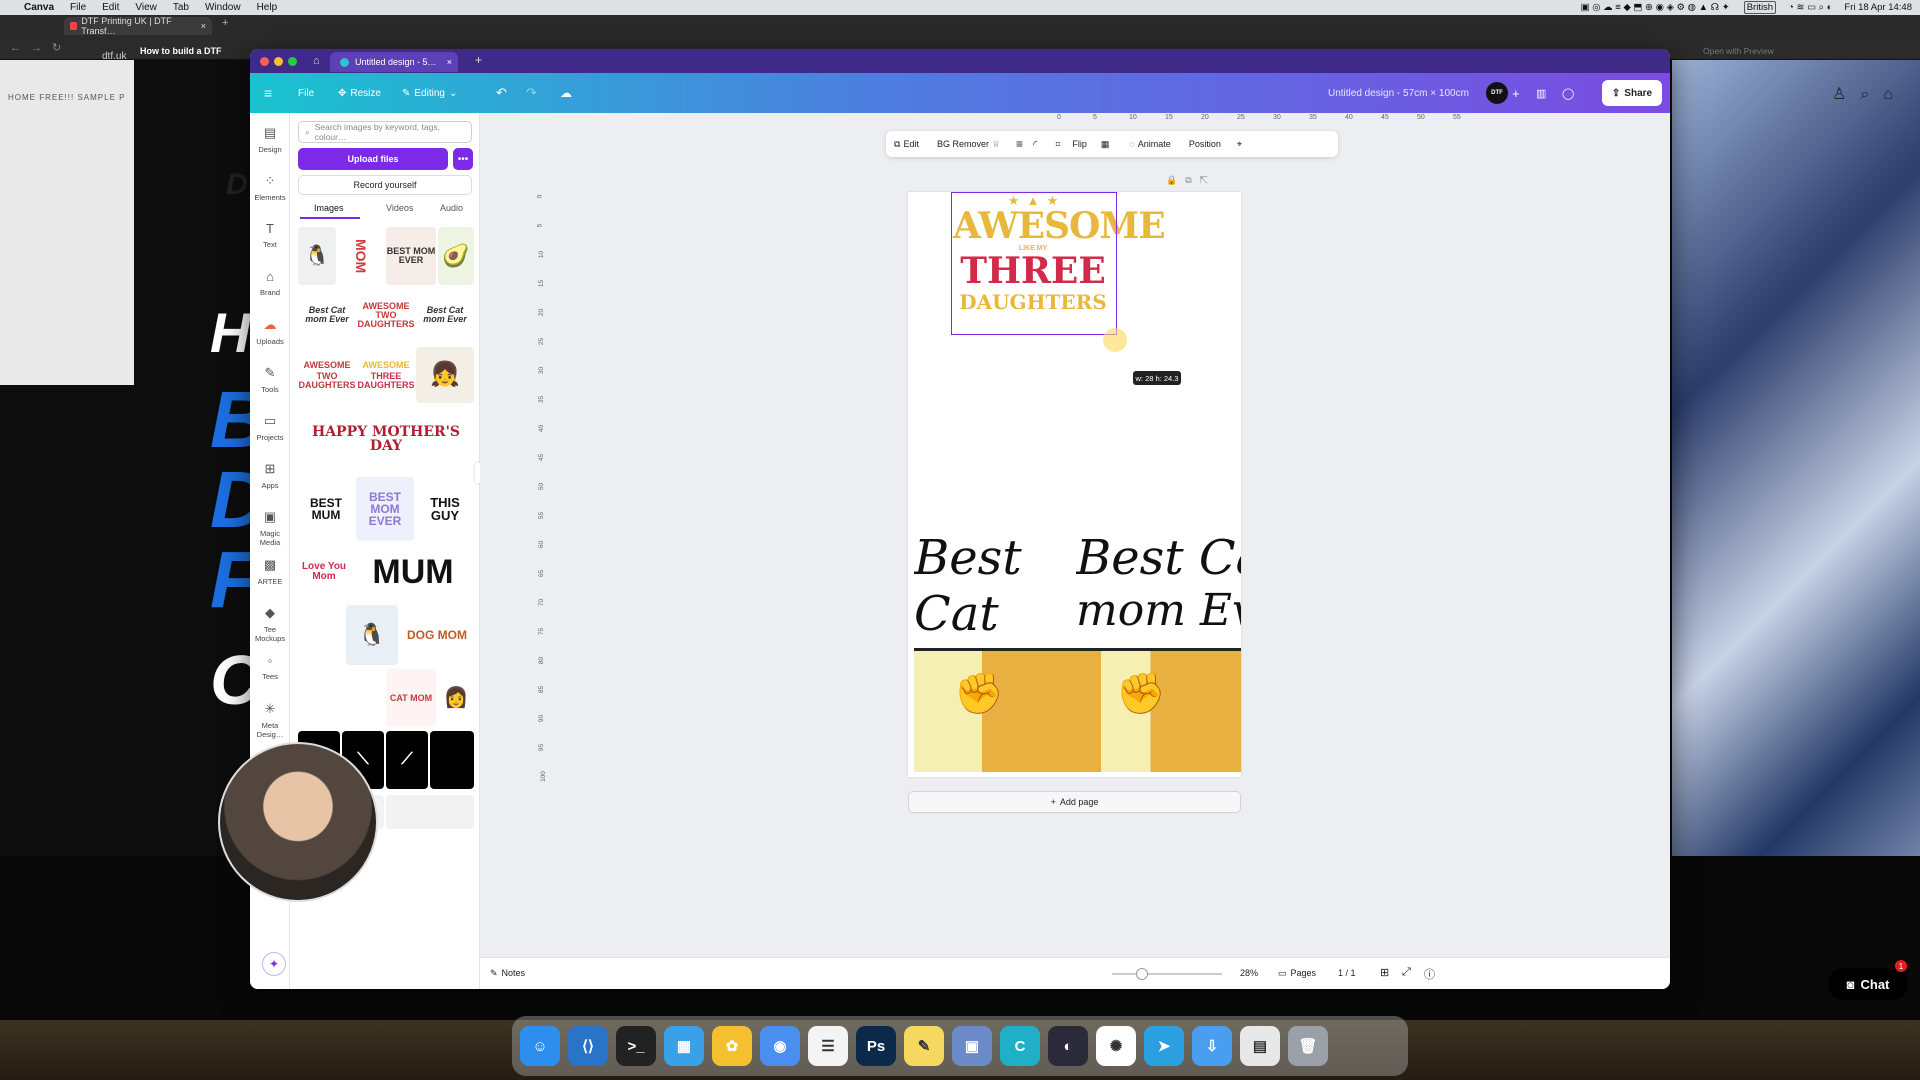  Describe the element at coordinates (394, 62) in the screenshot. I see `canva-tab: Untitled design - 5… ×` at that location.